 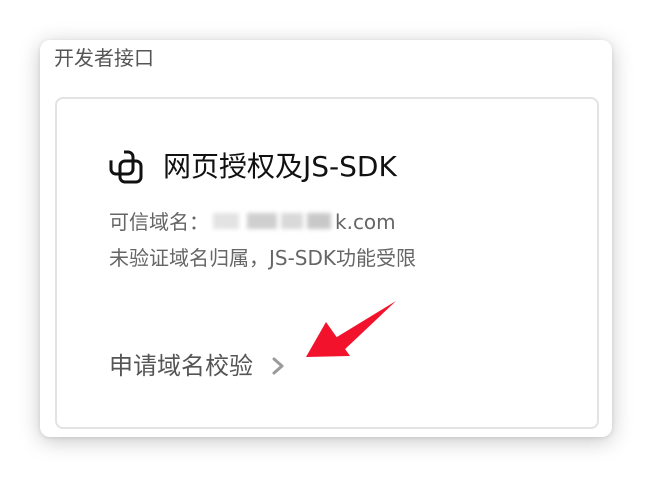 What do you see at coordinates (181, 366) in the screenshot?
I see `apply-domain-verification-label: 申请域名校验` at bounding box center [181, 366].